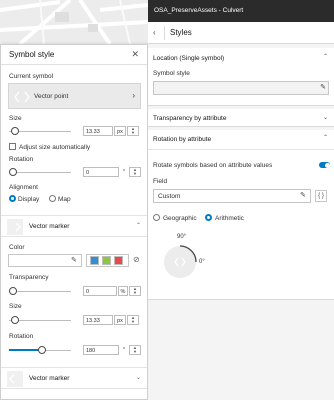 The image size is (334, 400). Describe the element at coordinates (120, 320) in the screenshot. I see `marker-size-unit-select: px` at that location.